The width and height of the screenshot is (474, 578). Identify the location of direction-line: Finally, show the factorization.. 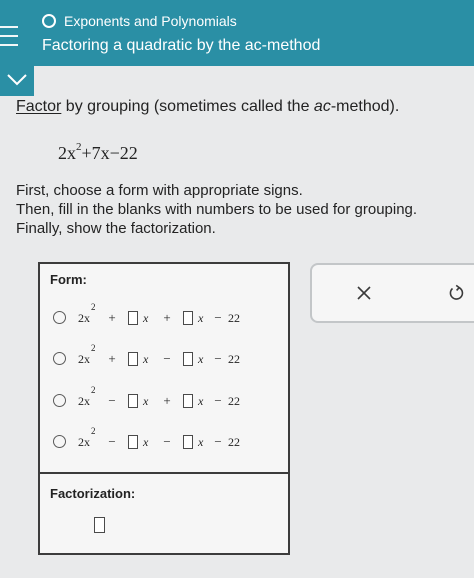
(116, 228).